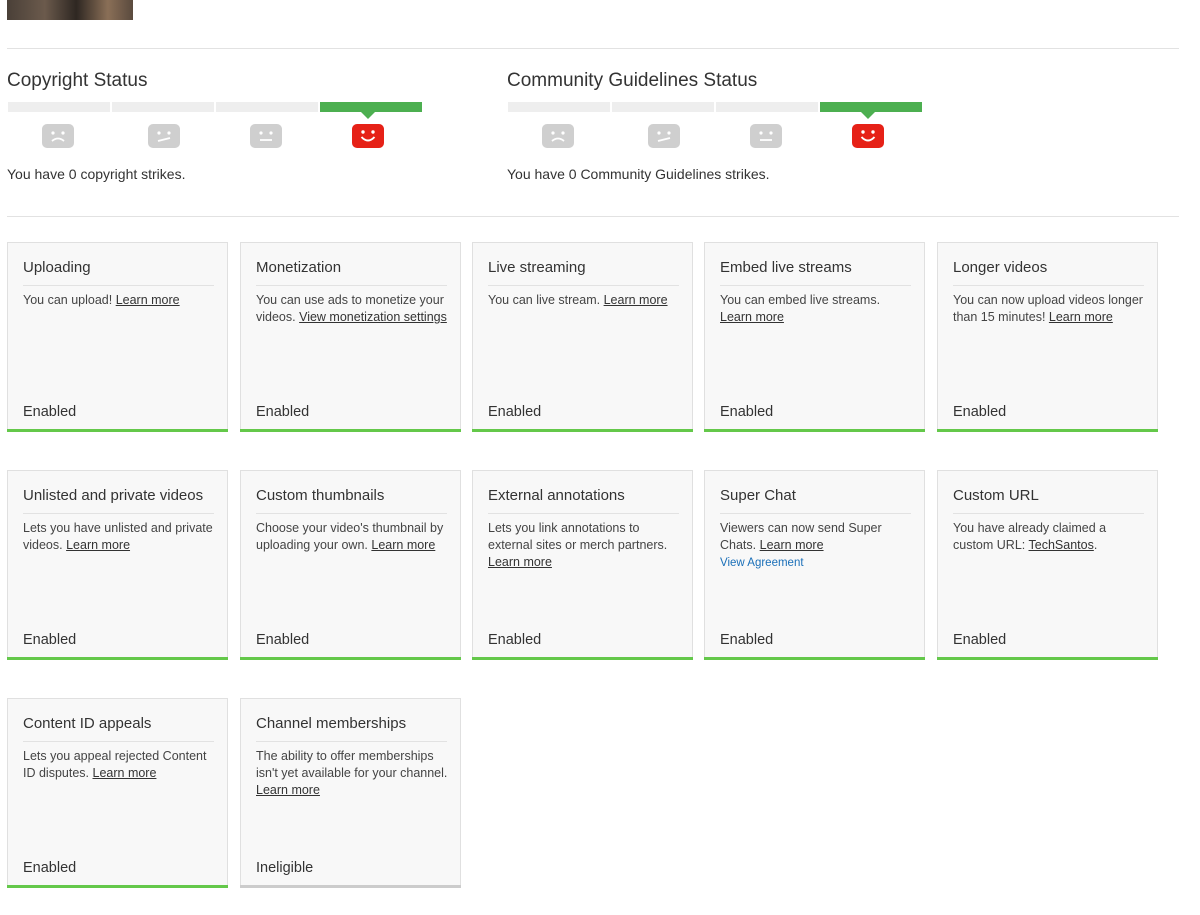 The image size is (1200, 915). What do you see at coordinates (1048, 500) in the screenshot?
I see `feature-title: Custom URL` at bounding box center [1048, 500].